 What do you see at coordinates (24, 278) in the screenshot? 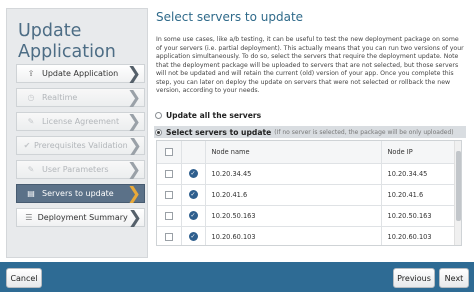
I see `cancel-button: Cancel` at bounding box center [24, 278].